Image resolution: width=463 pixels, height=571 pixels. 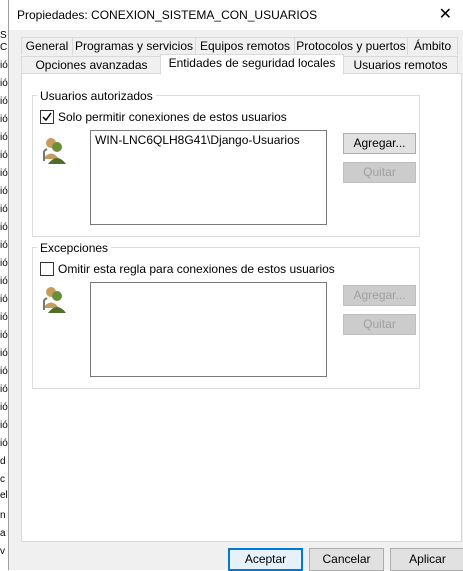 I want to click on only-allow-checkbox, so click(x=47, y=117).